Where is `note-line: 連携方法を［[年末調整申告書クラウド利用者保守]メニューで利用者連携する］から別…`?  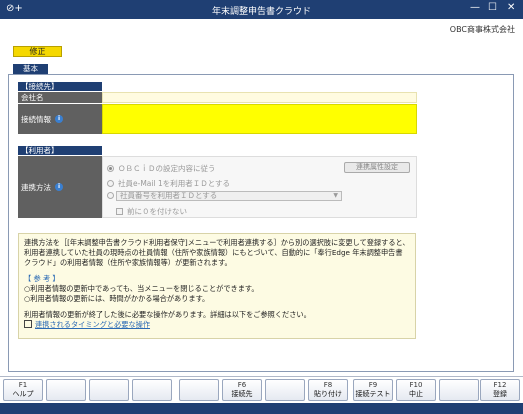
note-line: 連携方法を［[年末調整申告書クラウド利用者保守]メニューで利用者連携する］から別… is located at coordinates (217, 242).